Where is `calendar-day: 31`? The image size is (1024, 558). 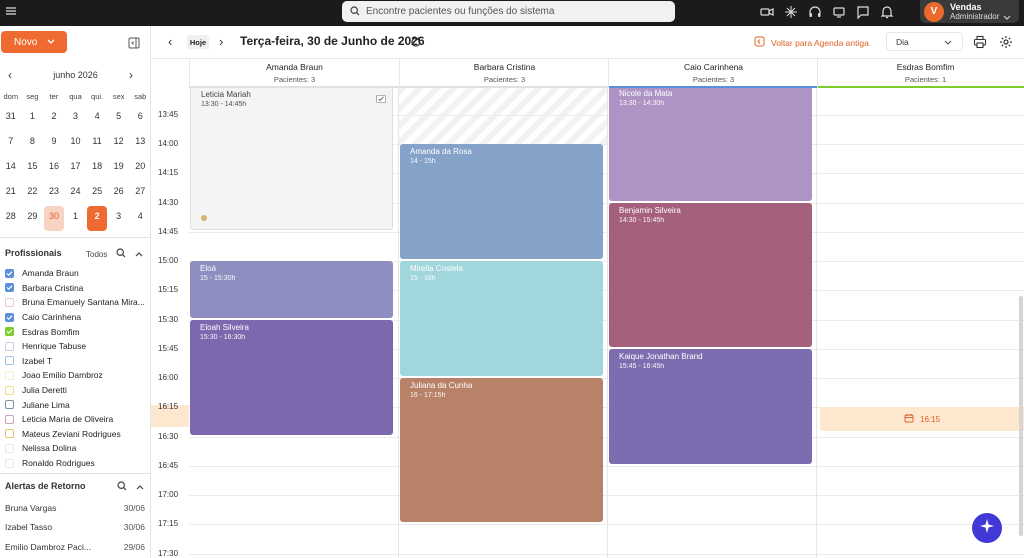
calendar-day: 31 is located at coordinates (11, 118).